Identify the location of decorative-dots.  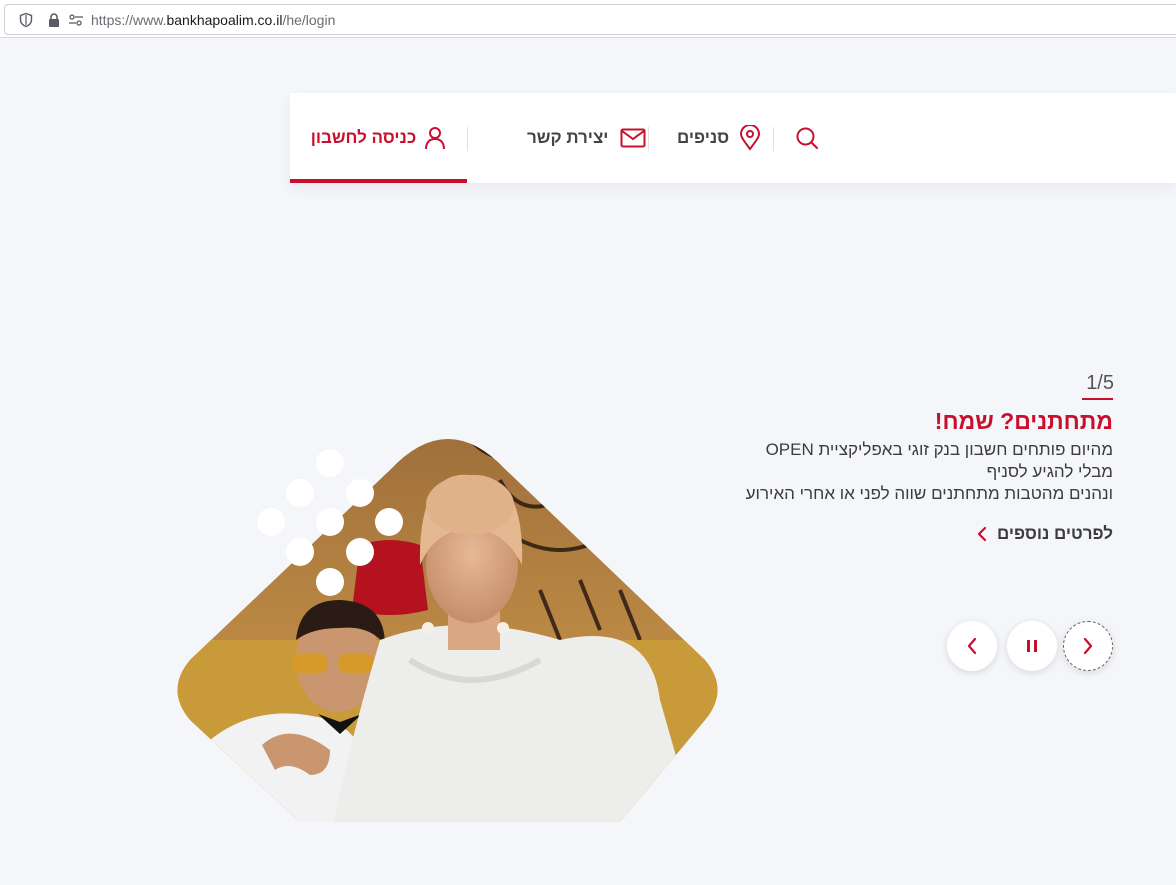
(330, 522).